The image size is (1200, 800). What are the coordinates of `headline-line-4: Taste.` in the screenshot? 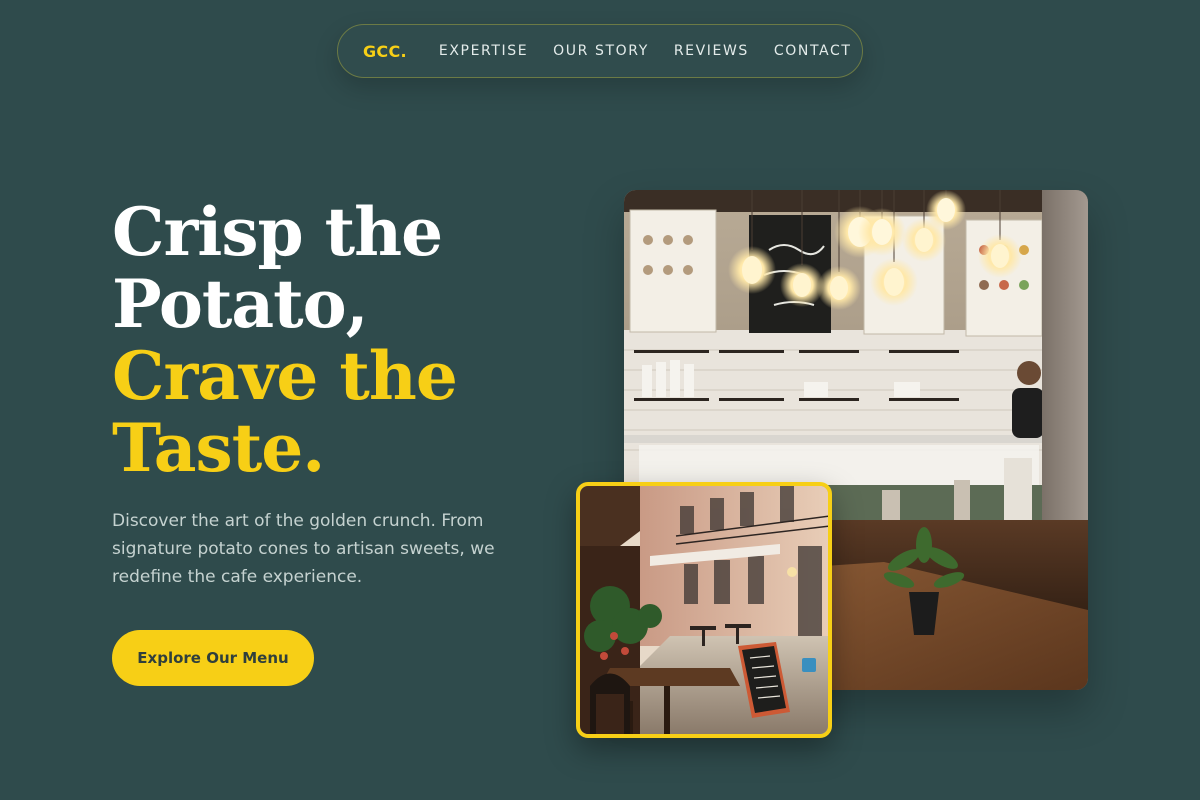 It's located at (218, 448).